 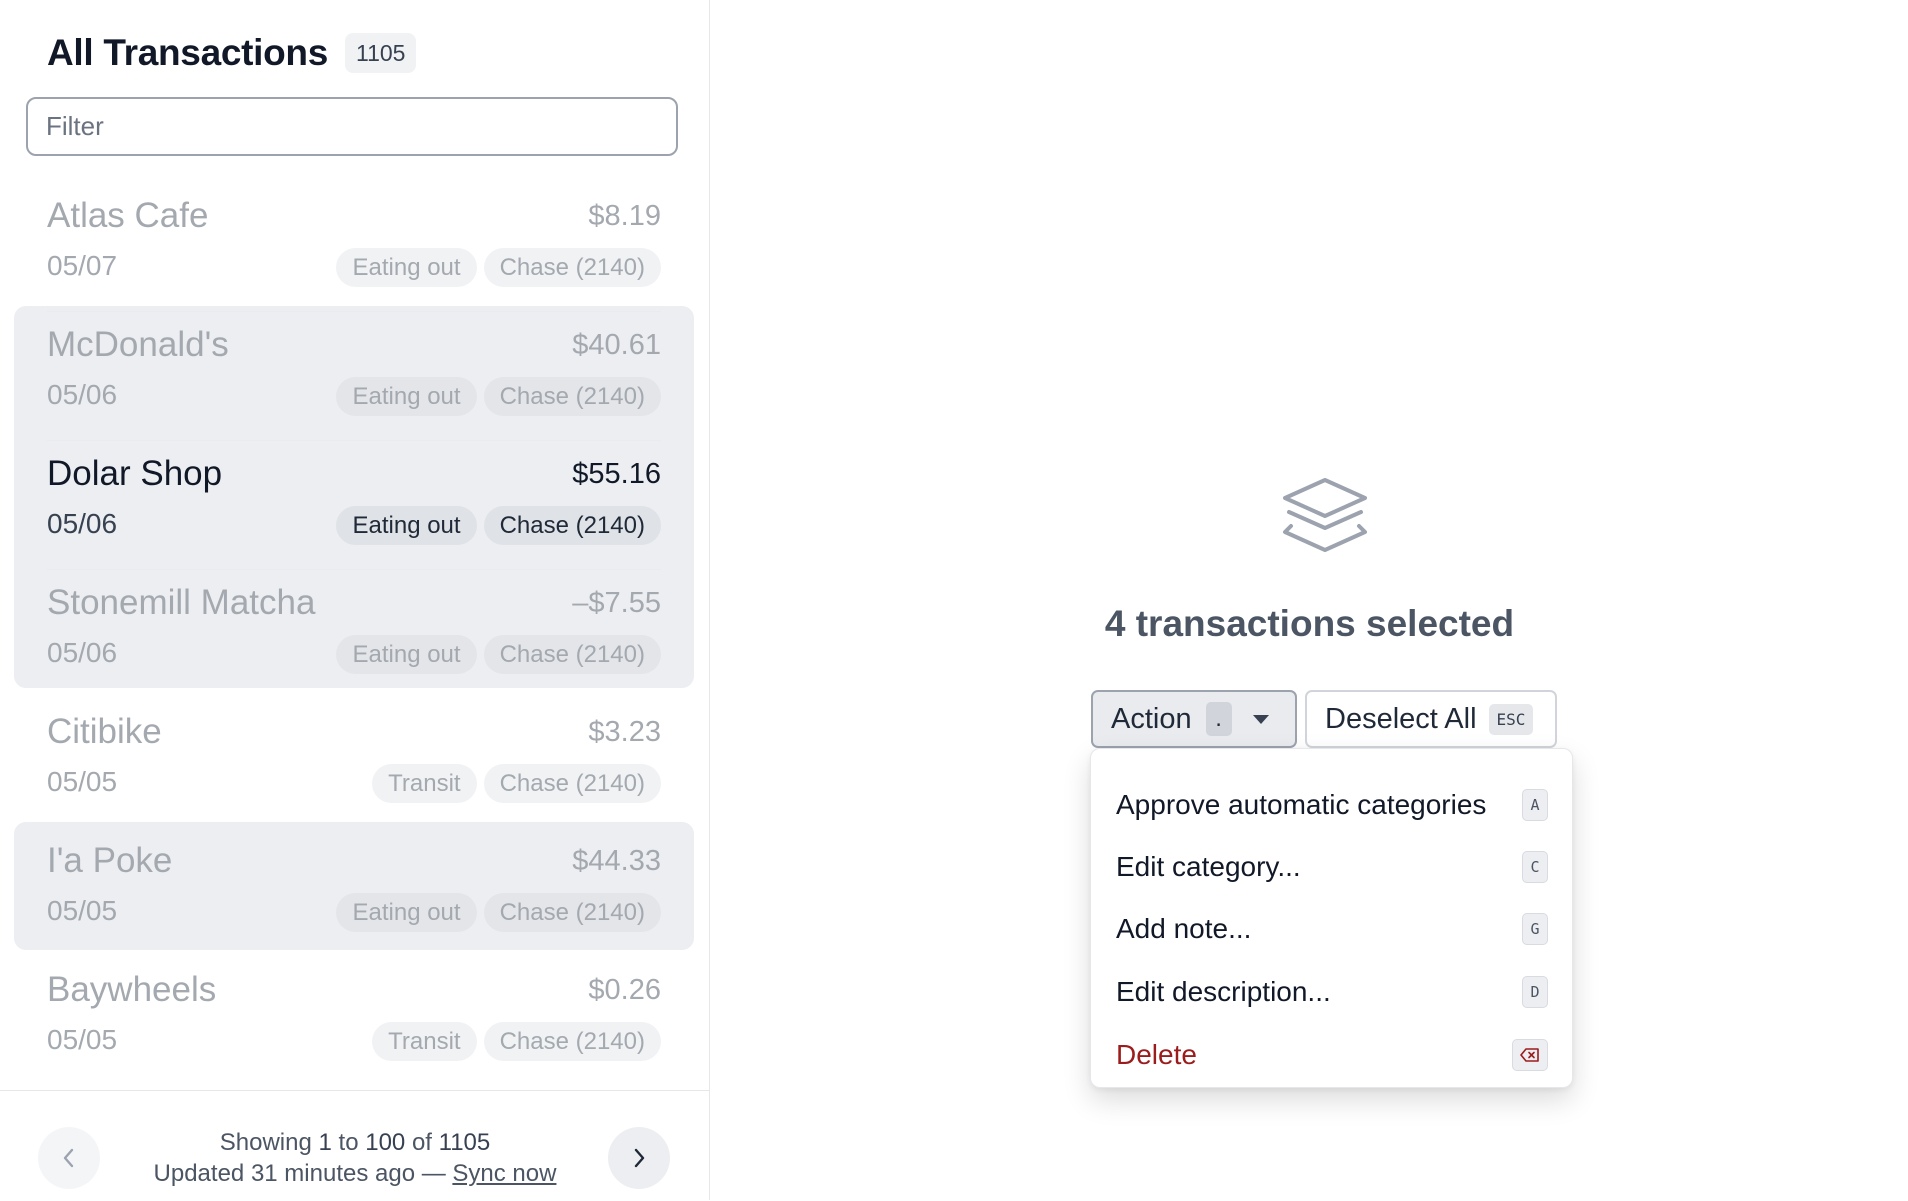 What do you see at coordinates (135, 473) in the screenshot?
I see `merchant-name: Dolar Shop` at bounding box center [135, 473].